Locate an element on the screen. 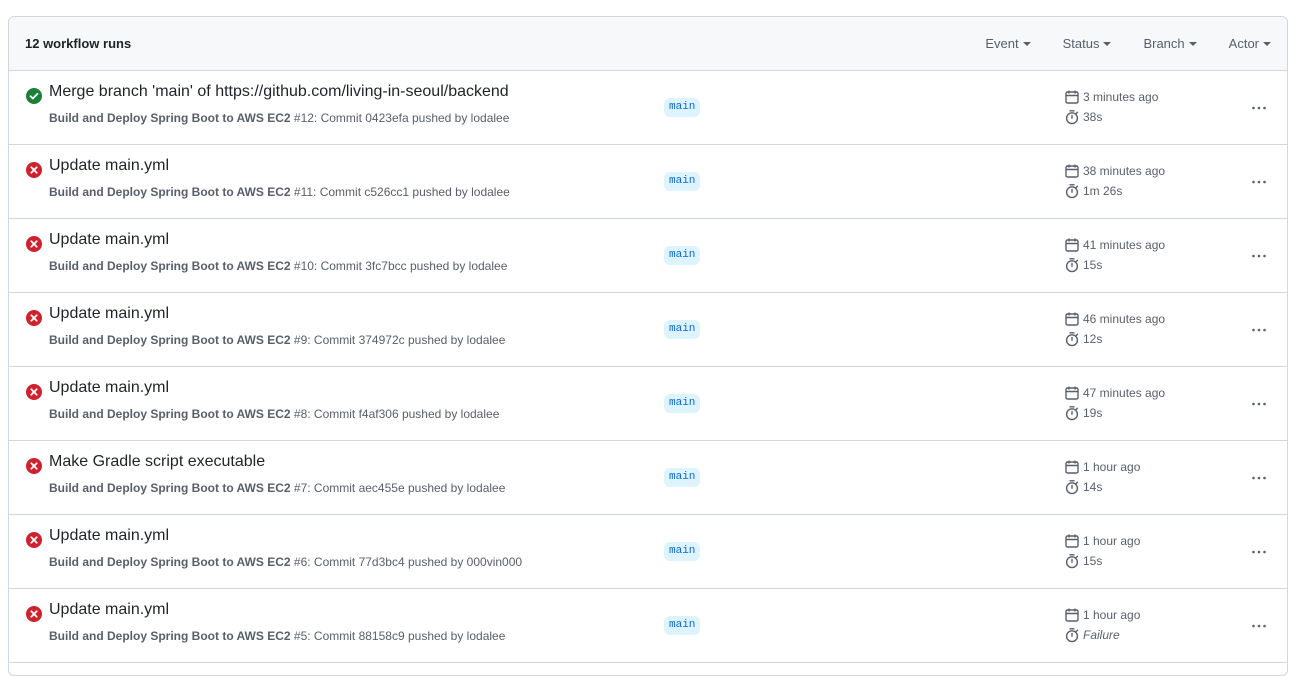  run-timing: 1 hour ago 14s is located at coordinates (1102, 477).